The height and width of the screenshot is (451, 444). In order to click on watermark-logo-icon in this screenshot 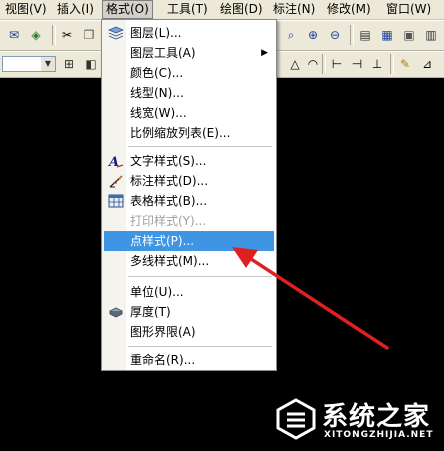, I will do `click(296, 419)`.